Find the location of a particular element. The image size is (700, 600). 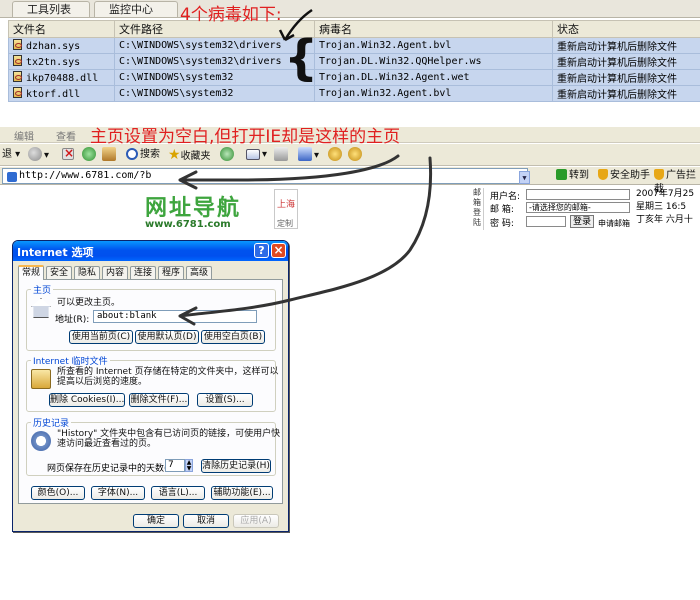

use-default-button: 使用默认页(D) is located at coordinates (167, 337).